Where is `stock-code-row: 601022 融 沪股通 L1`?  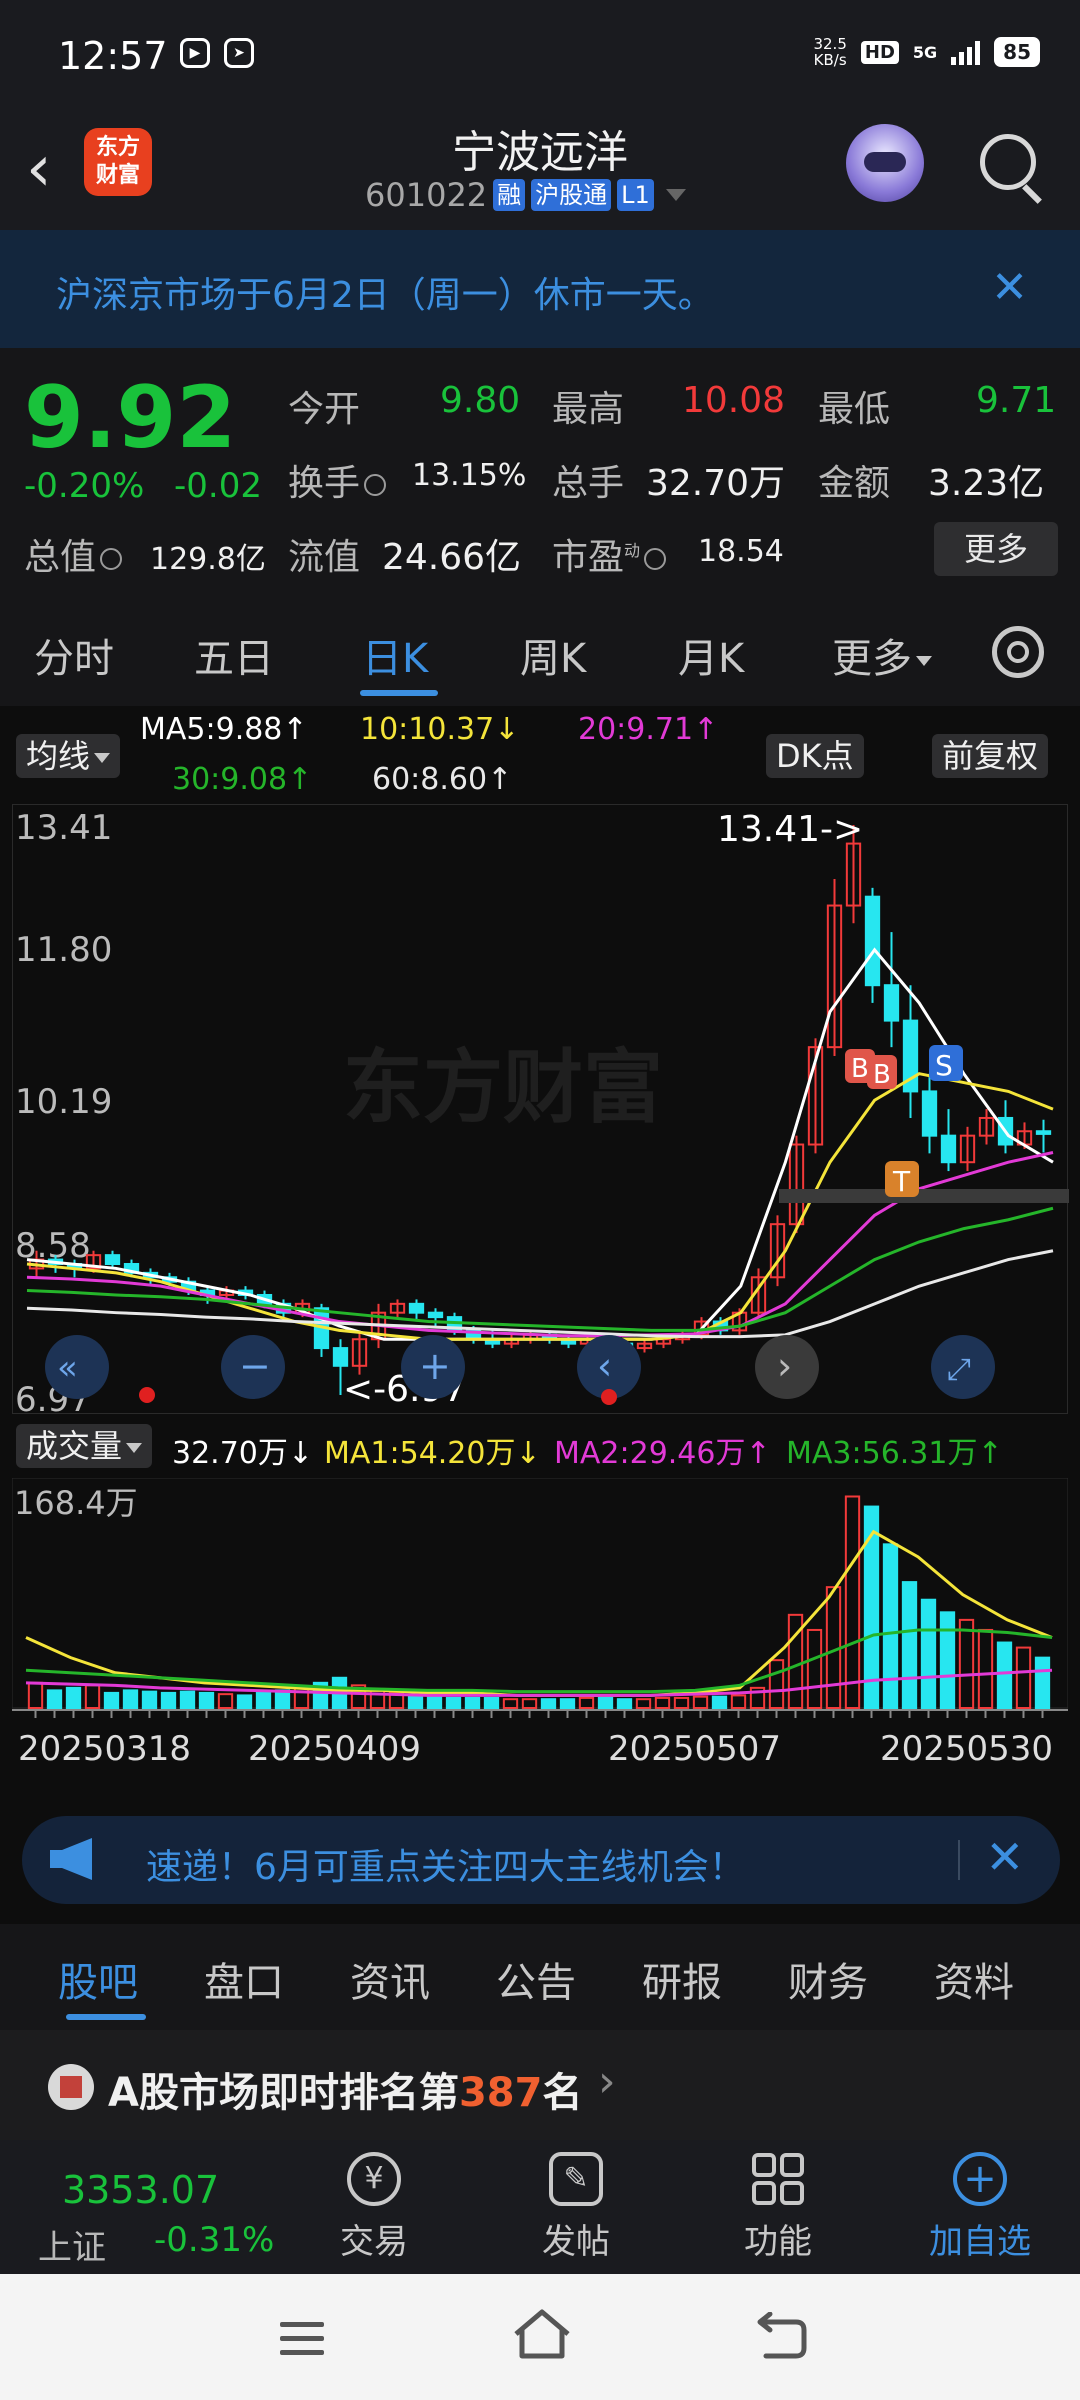 stock-code-row: 601022 融 沪股通 L1 is located at coordinates (525, 195).